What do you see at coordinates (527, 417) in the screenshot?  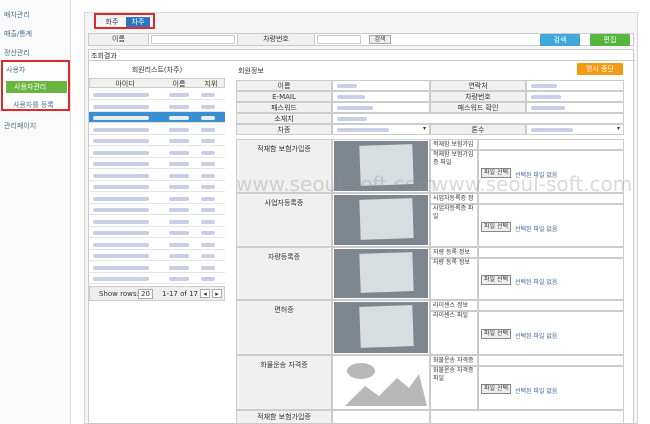 I see `doc-empty-cell` at bounding box center [527, 417].